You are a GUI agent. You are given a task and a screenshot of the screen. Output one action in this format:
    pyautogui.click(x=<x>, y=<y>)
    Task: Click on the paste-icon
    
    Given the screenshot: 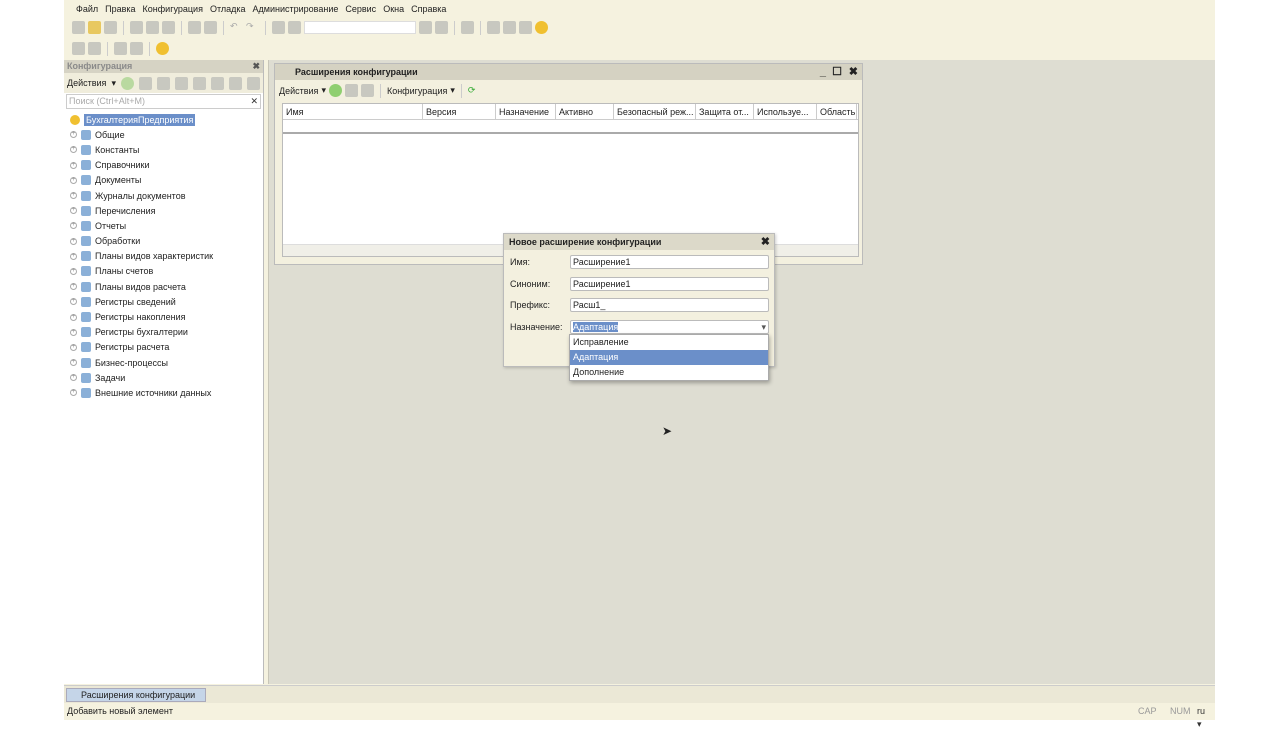 What is the action you would take?
    pyautogui.click(x=168, y=27)
    